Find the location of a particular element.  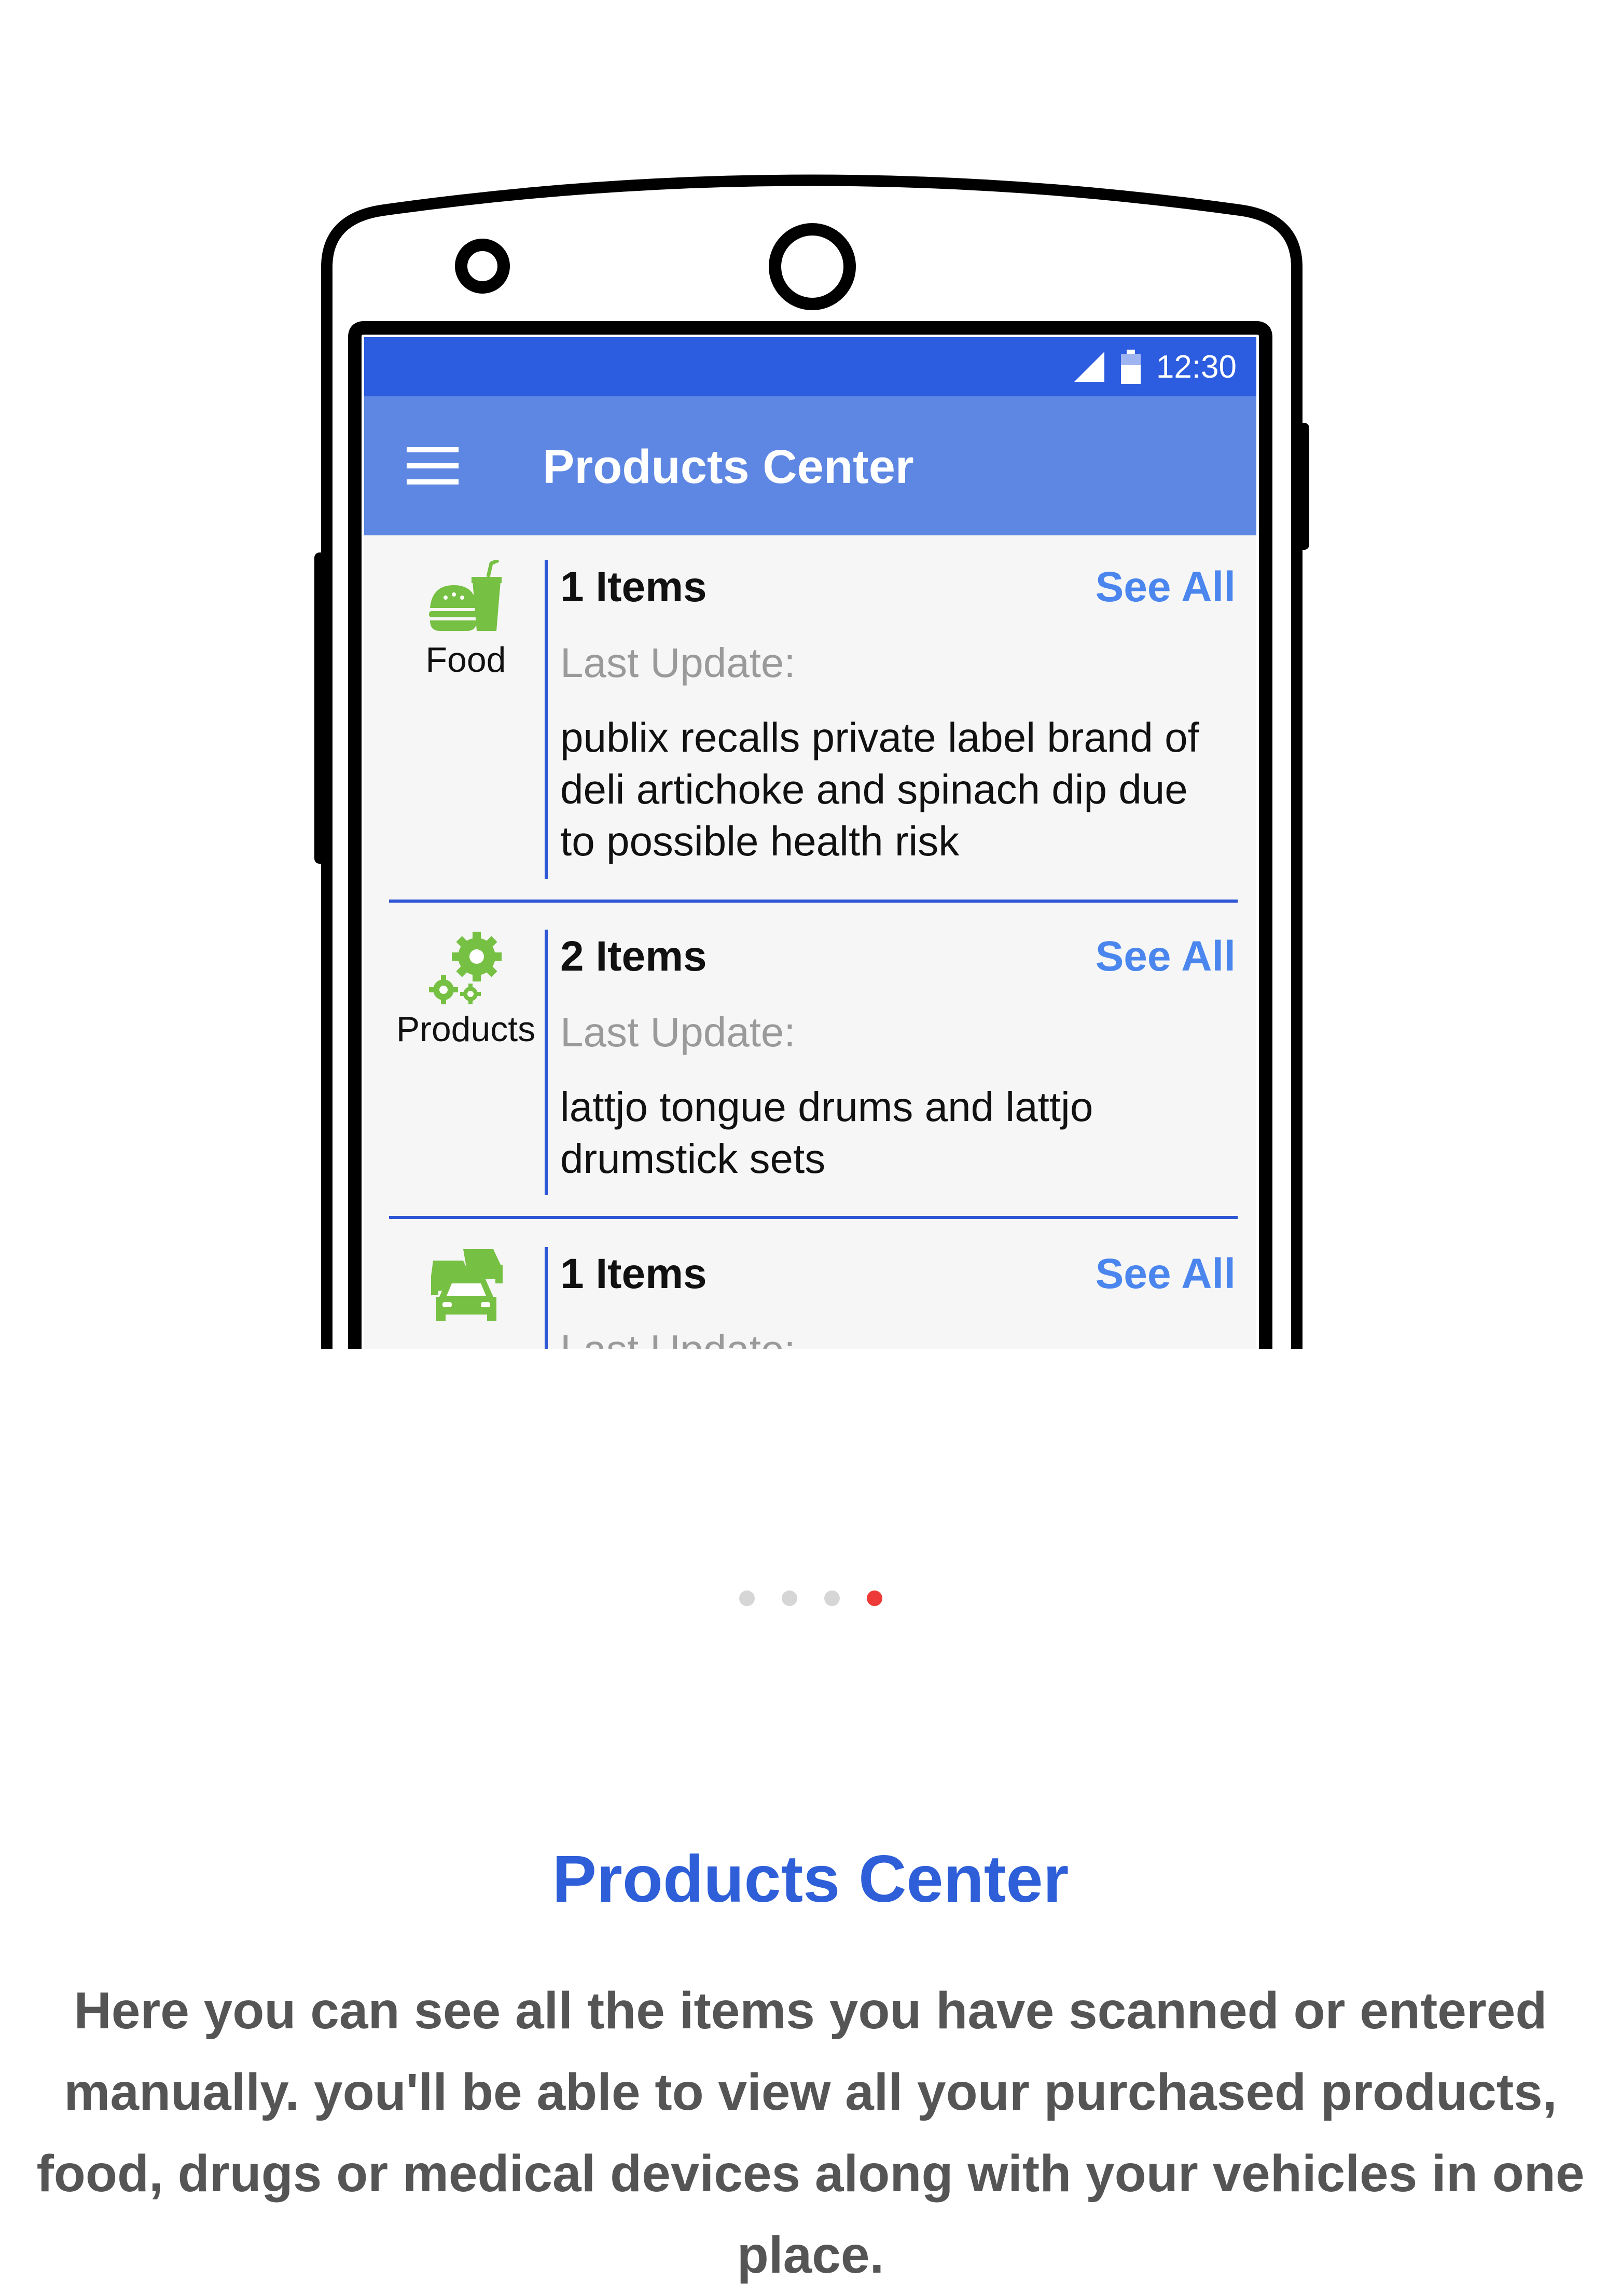

app-bar-title: Products Center is located at coordinates (728, 467).